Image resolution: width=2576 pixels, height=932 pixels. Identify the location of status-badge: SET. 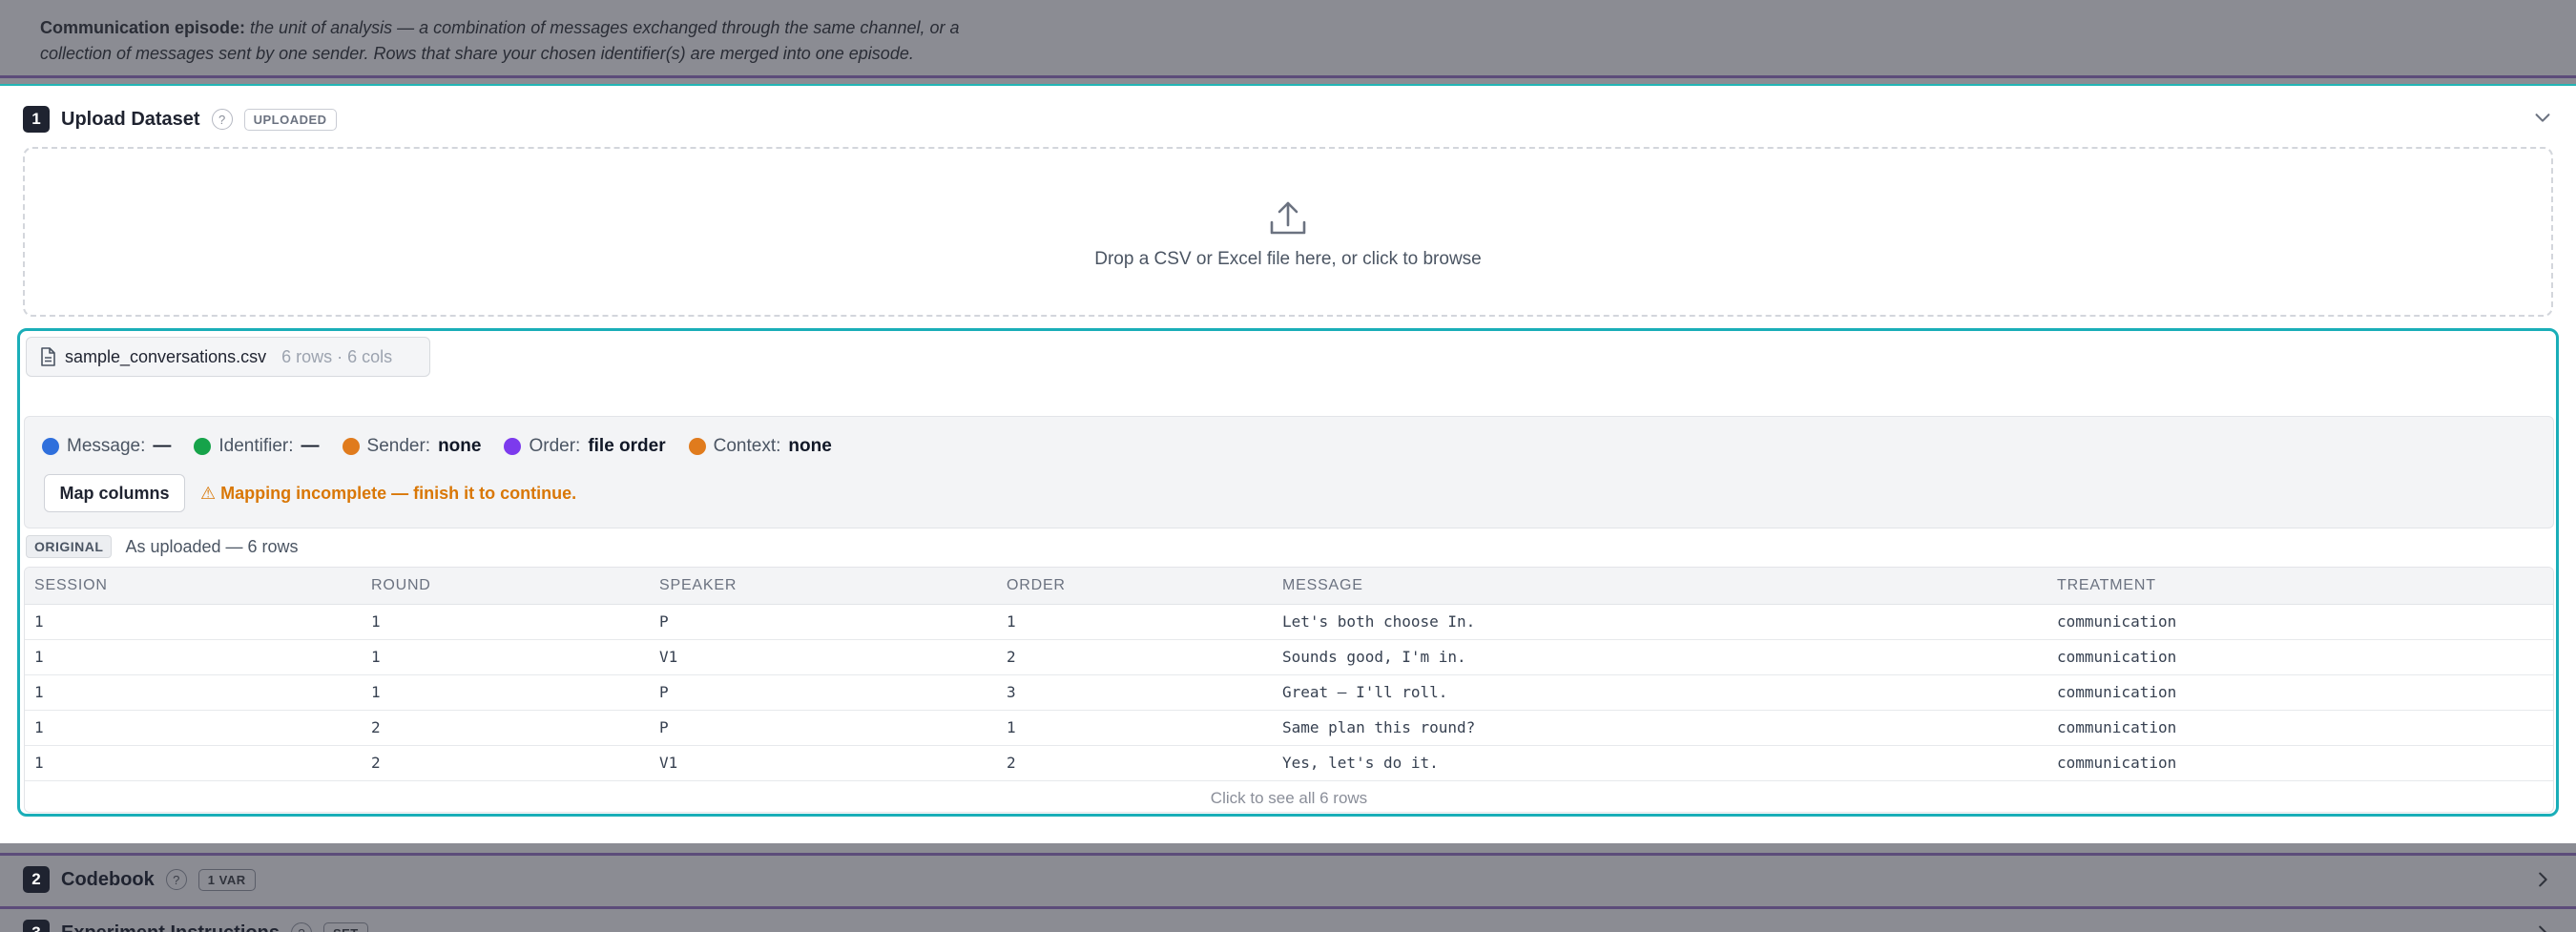
(345, 927).